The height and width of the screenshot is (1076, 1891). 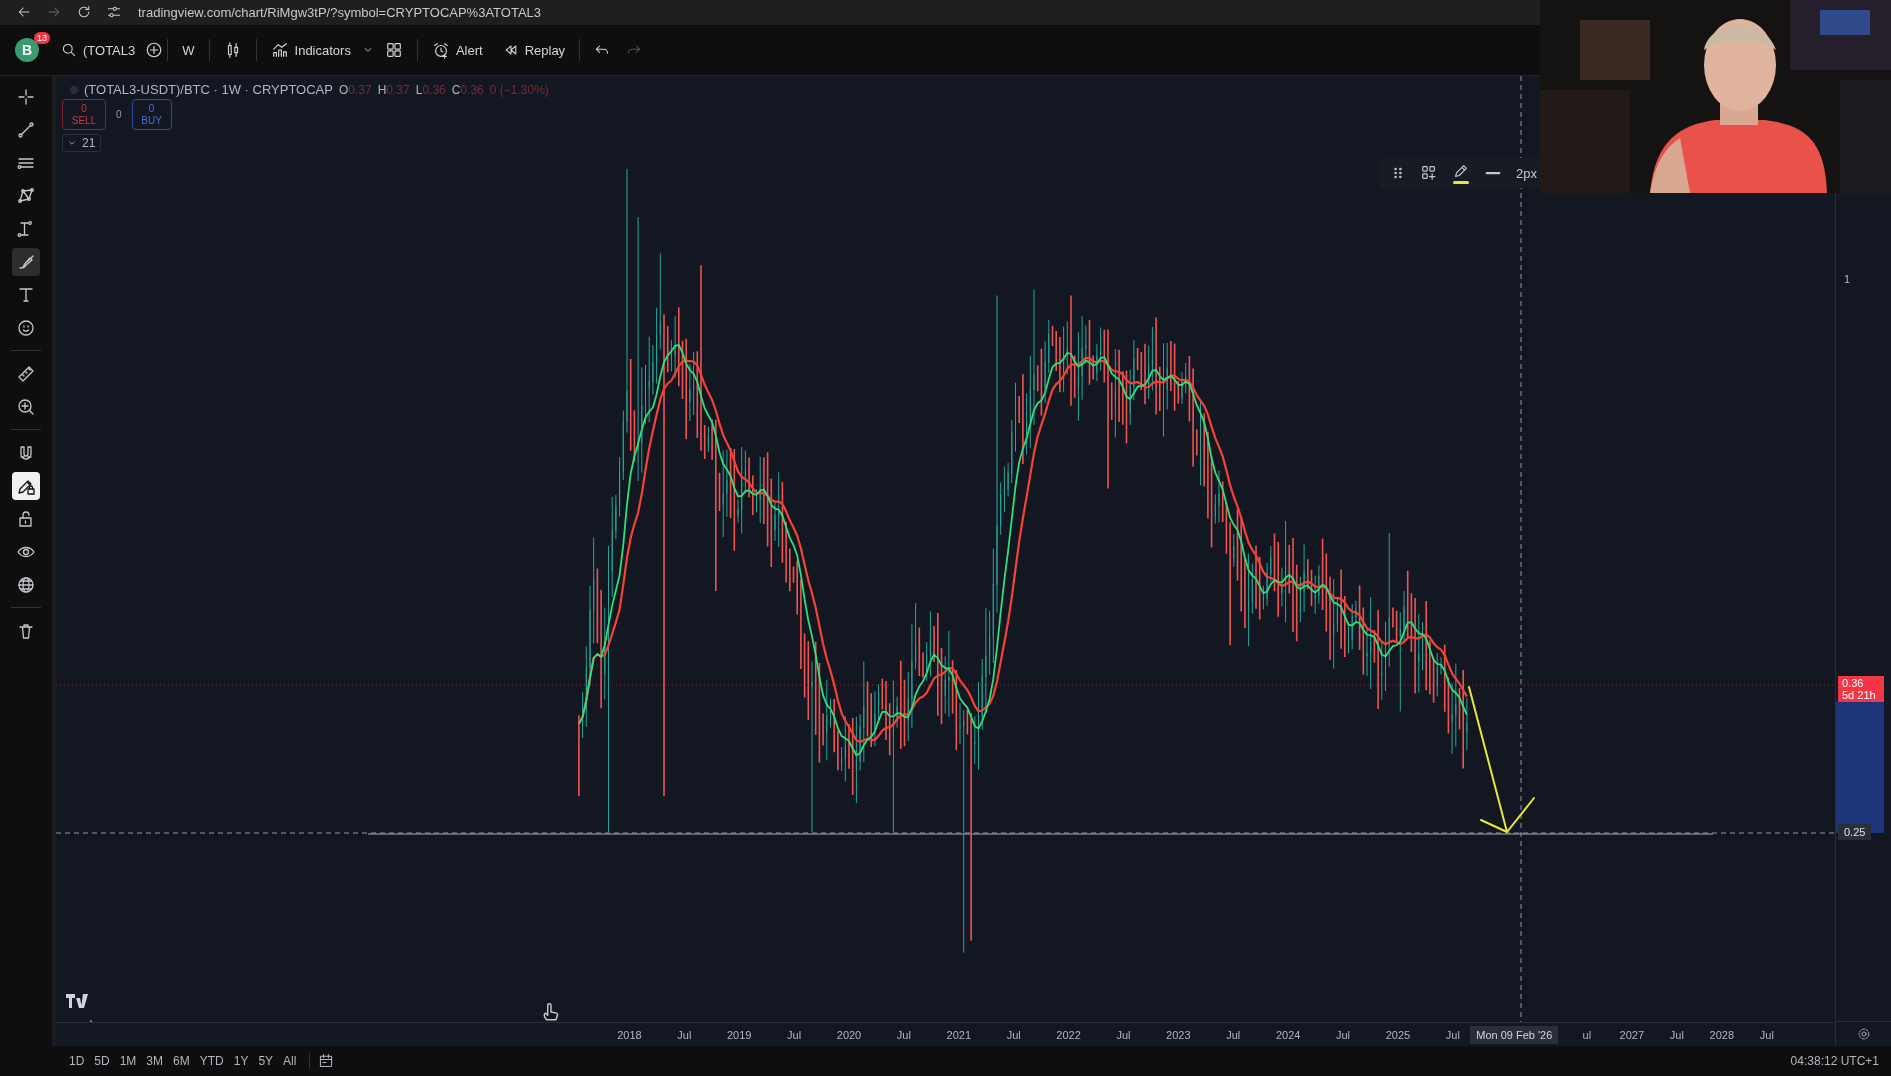 I want to click on time-label: 2019, so click(x=739, y=1034).